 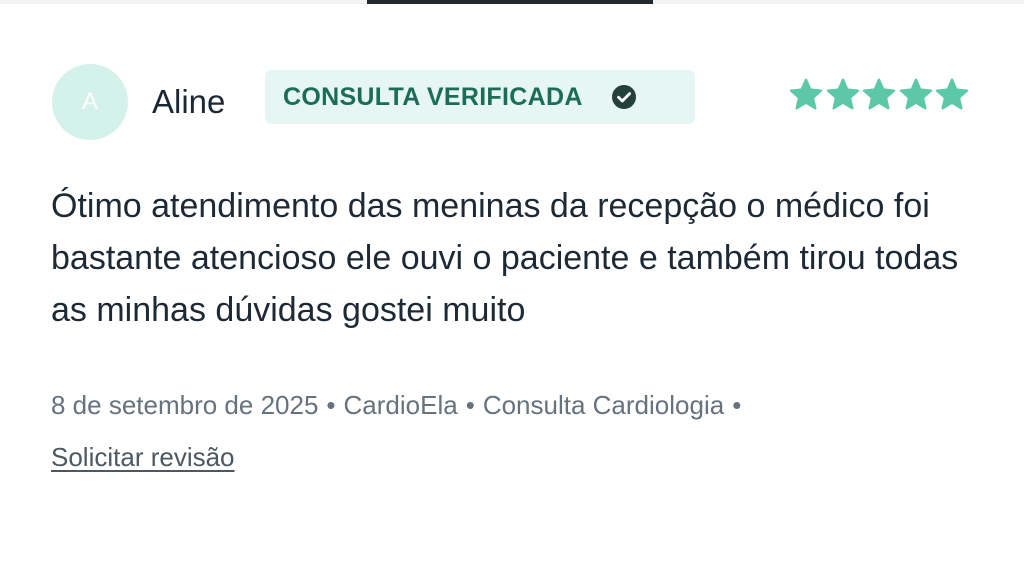 I want to click on verified-label: CONSULTA VERIFICADA, so click(x=433, y=96).